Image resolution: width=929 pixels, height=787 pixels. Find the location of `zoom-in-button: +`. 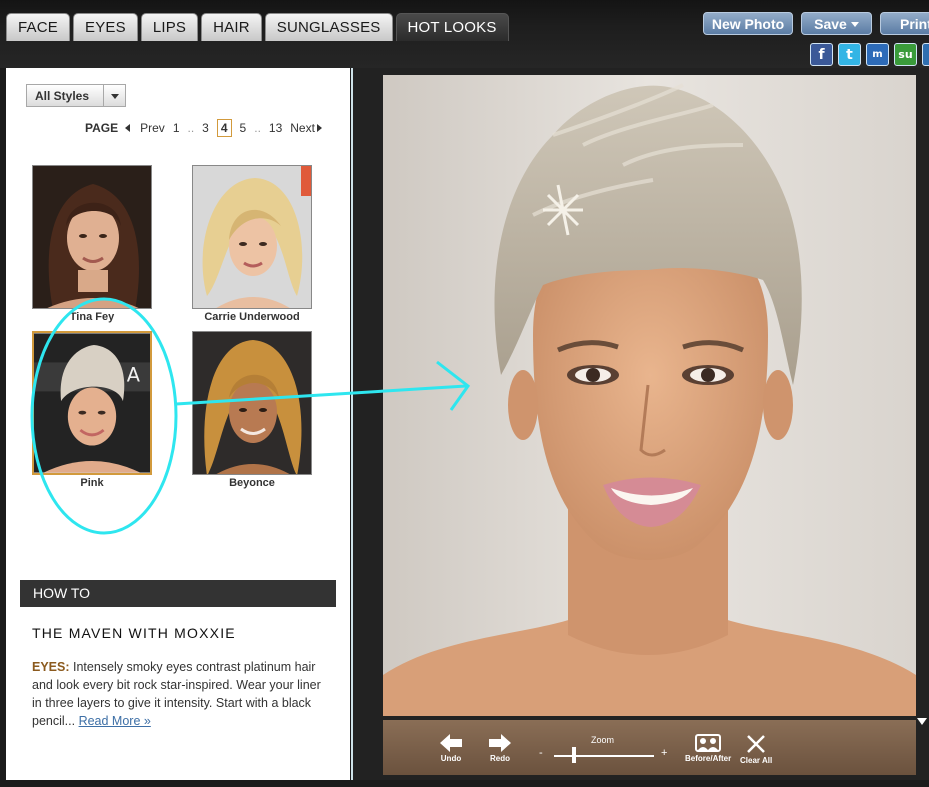

zoom-in-button: + is located at coordinates (664, 753).